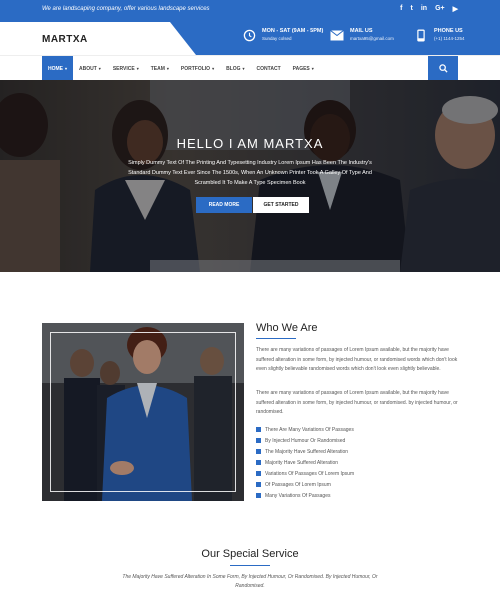 The height and width of the screenshot is (600, 500). I want to click on hero-title: HELLO I AM MARTXA, so click(250, 143).